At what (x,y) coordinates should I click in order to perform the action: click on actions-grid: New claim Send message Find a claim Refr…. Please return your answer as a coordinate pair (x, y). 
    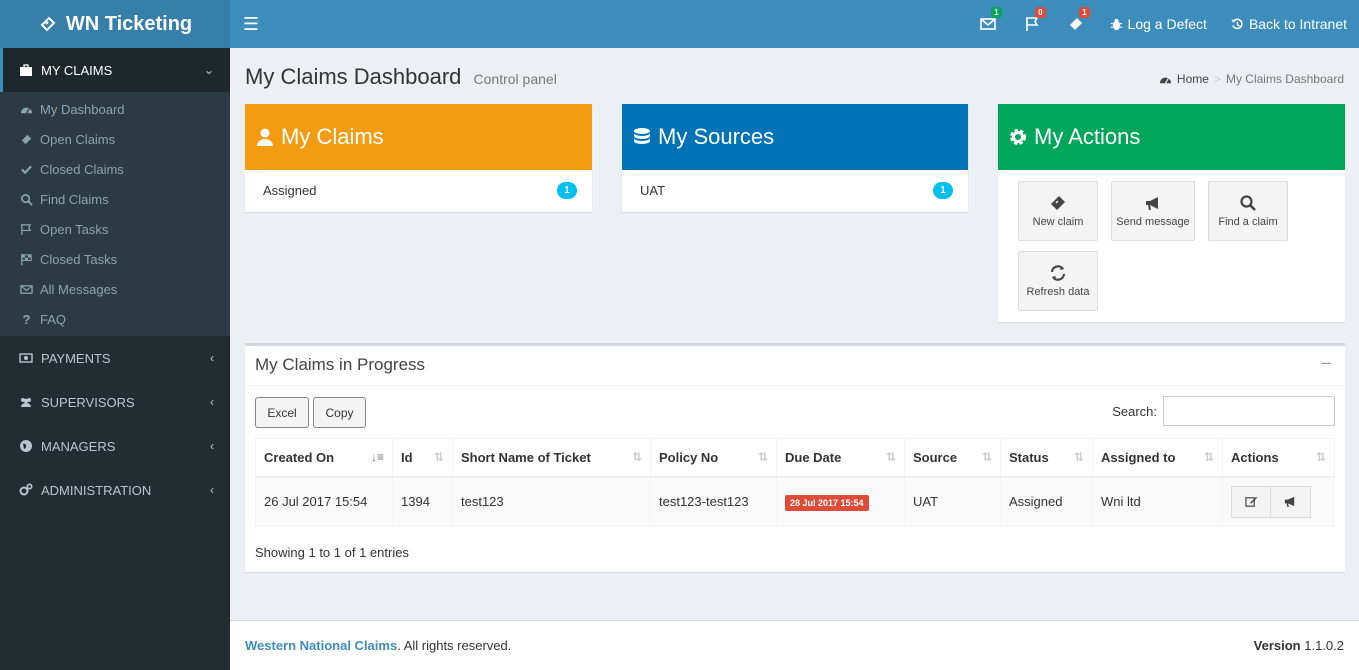
    Looking at the image, I should click on (1171, 240).